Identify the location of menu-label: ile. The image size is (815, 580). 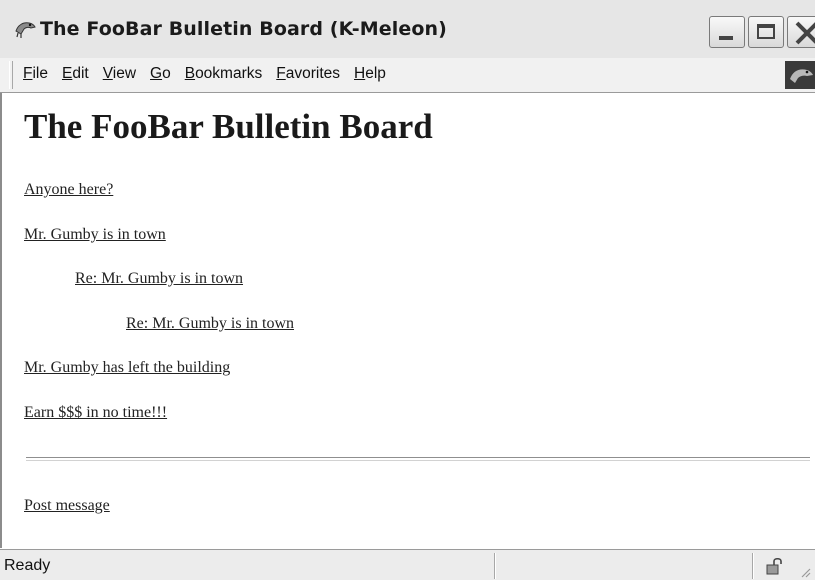
(40, 73).